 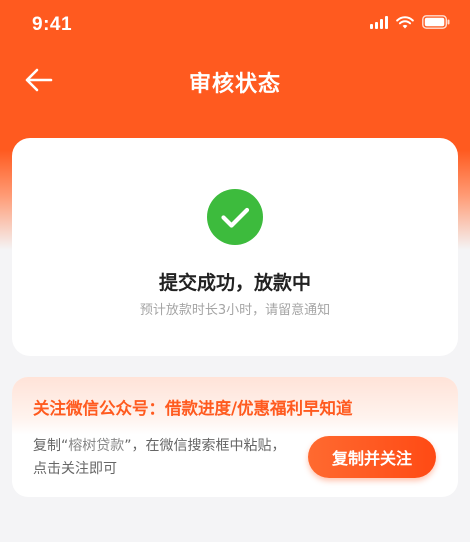 What do you see at coordinates (235, 310) in the screenshot?
I see `status-subtitle: 预计放款时长3小时，请留意通知` at bounding box center [235, 310].